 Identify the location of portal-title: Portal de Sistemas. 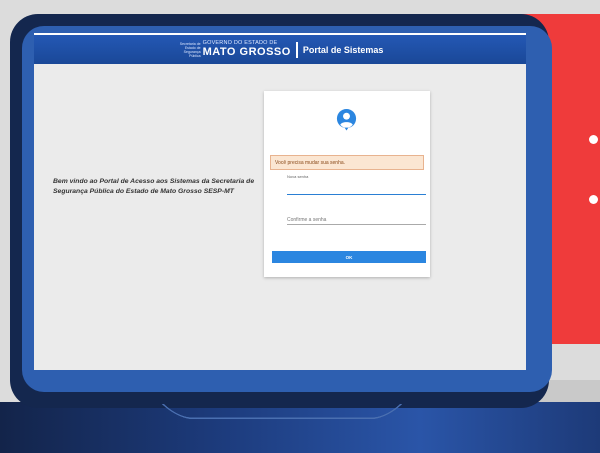
(343, 49).